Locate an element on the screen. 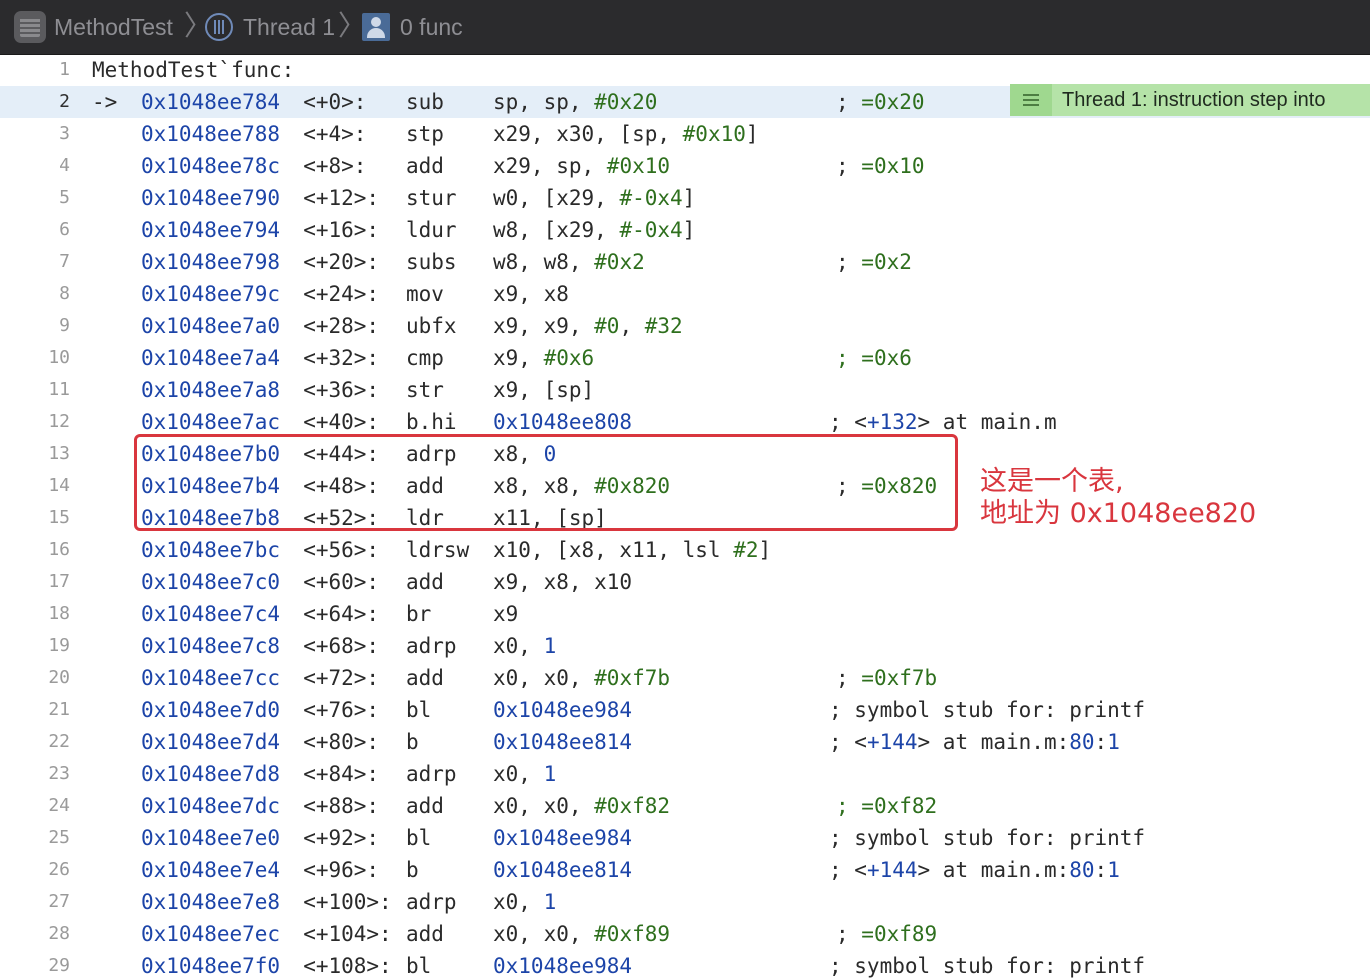 The height and width of the screenshot is (980, 1370). instruction-offset: <+100>: is located at coordinates (347, 902).